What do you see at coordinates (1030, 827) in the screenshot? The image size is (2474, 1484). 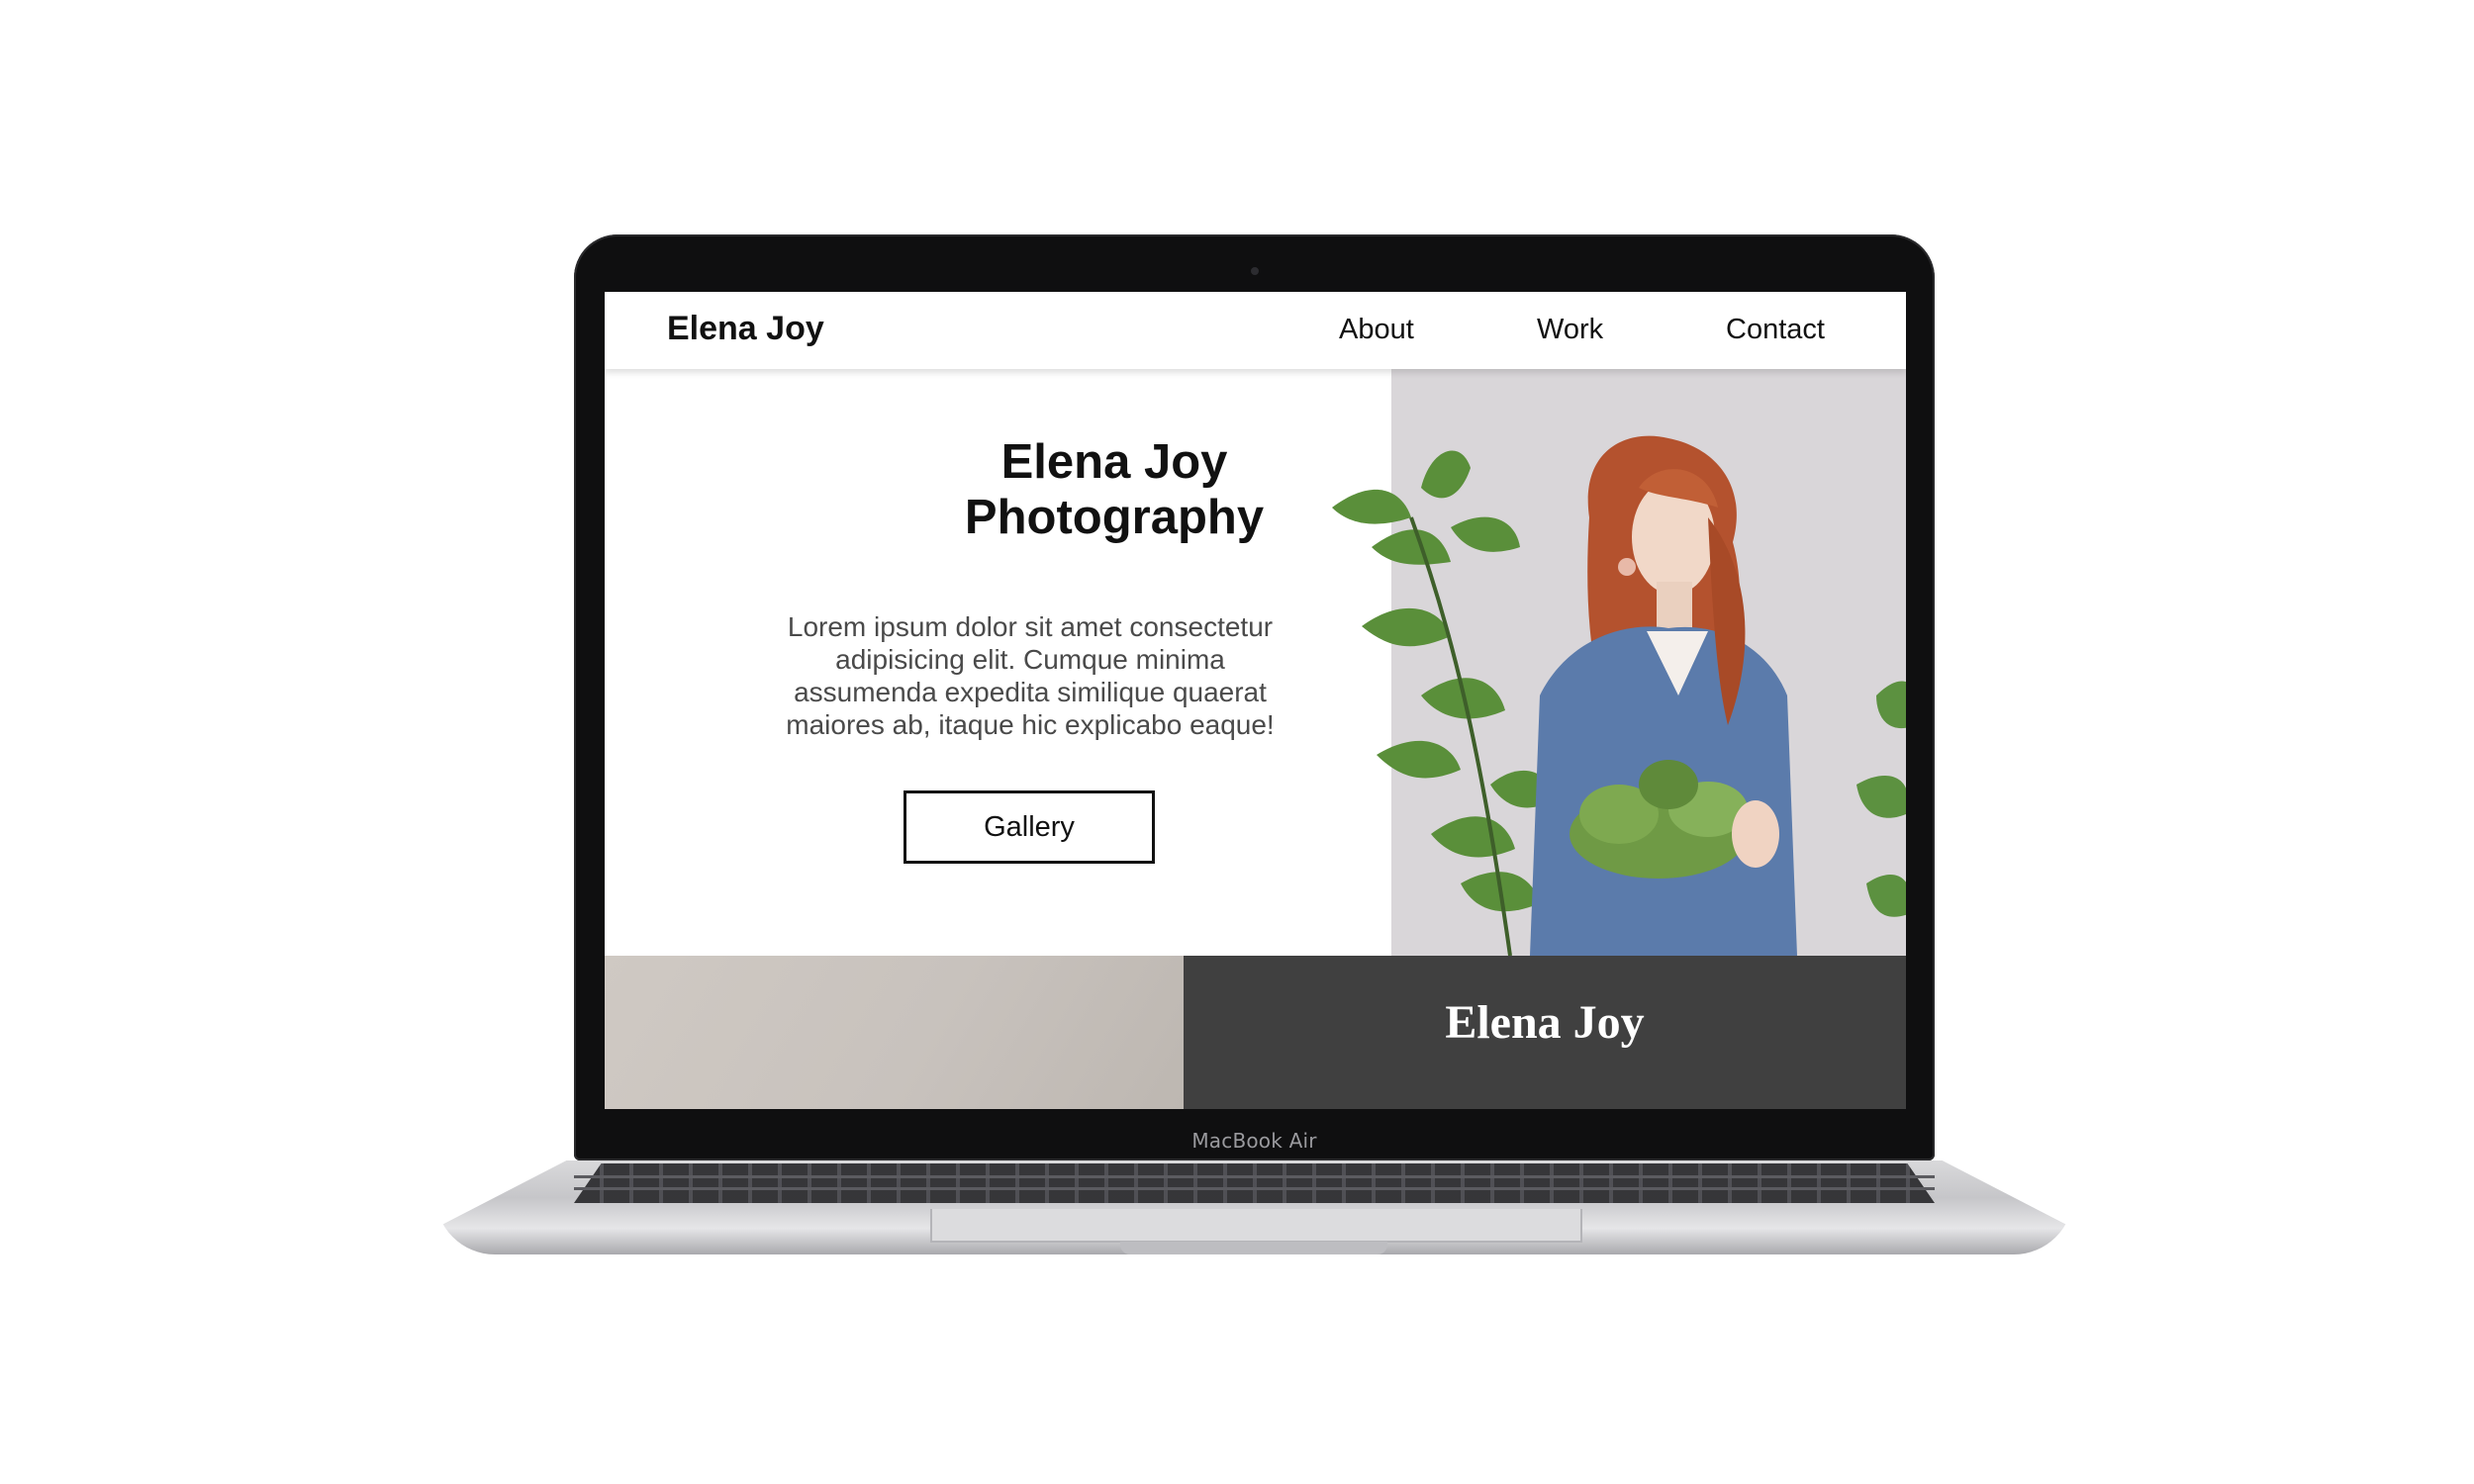 I see `gallery-button: Gallery` at bounding box center [1030, 827].